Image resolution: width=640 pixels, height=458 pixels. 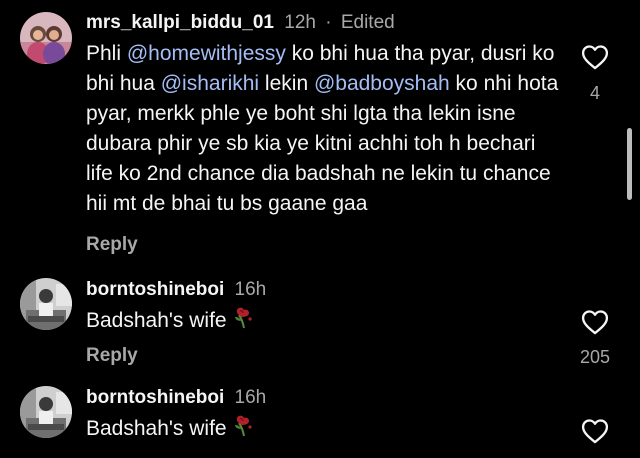 I want to click on edited-label: Edited, so click(x=367, y=22).